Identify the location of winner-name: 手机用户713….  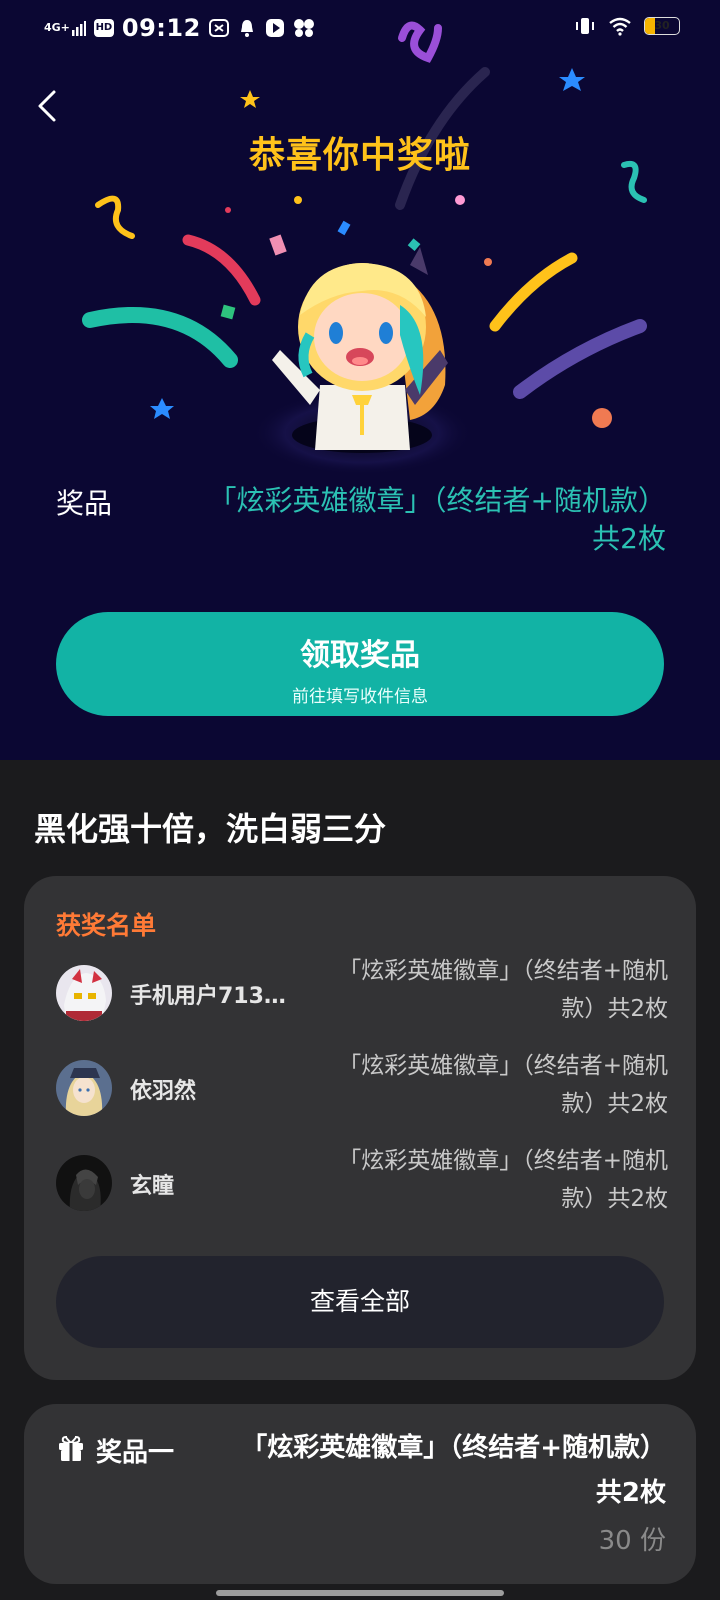
(208, 996).